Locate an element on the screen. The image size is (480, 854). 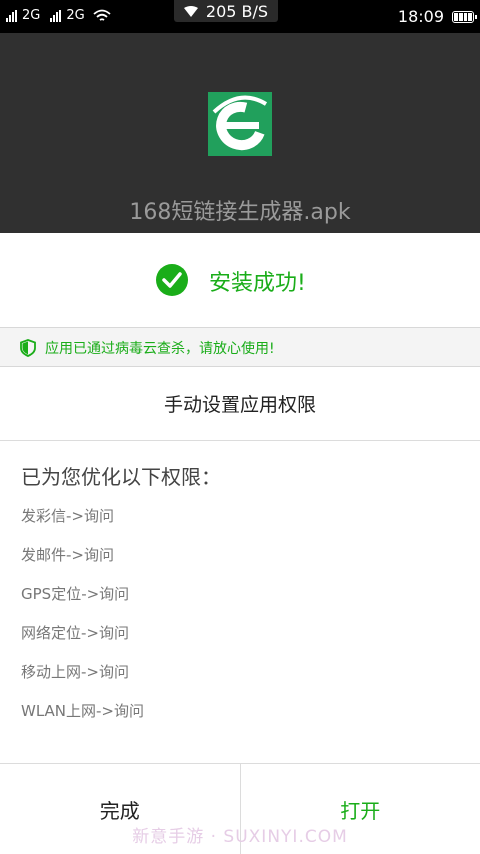
optimized-title: 已为您优化以下权限： is located at coordinates (121, 477).